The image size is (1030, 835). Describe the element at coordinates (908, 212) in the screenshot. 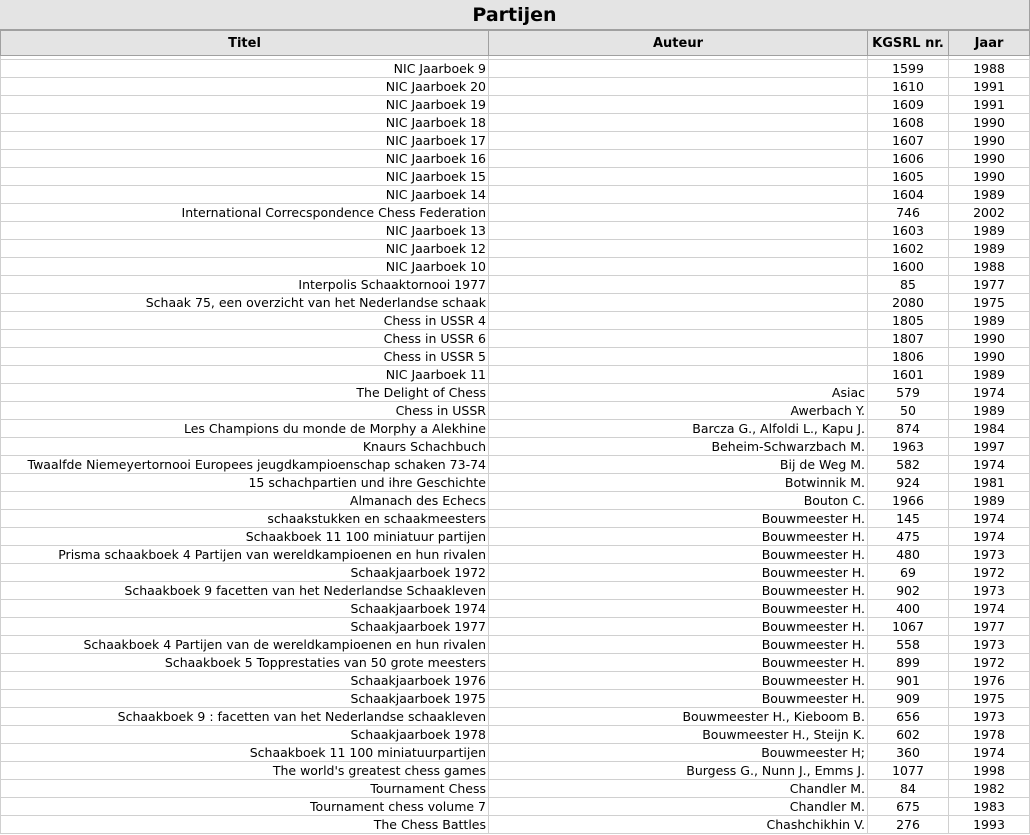

I see `cell-kgsrl-nr: 746` at that location.